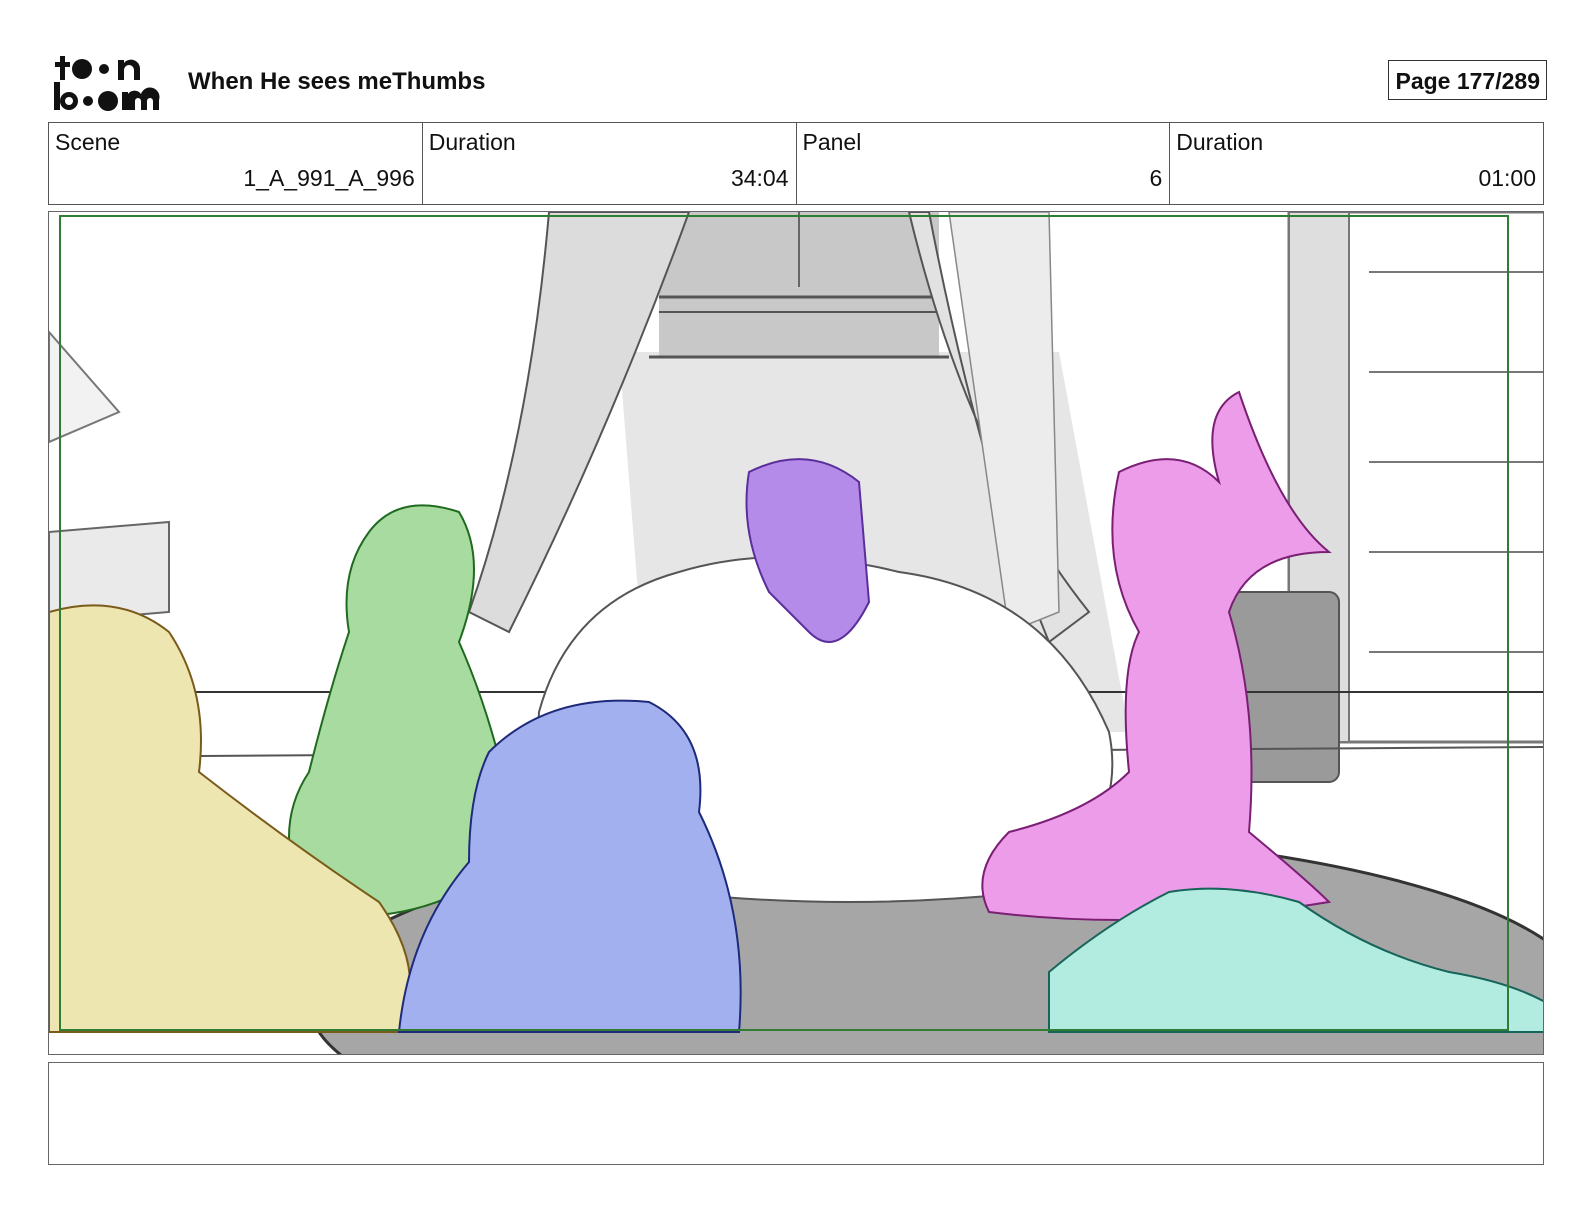 This screenshot has width=1584, height=1224. What do you see at coordinates (797, 81) in the screenshot?
I see `page-header: When He sees meThumbs Page 177/289` at bounding box center [797, 81].